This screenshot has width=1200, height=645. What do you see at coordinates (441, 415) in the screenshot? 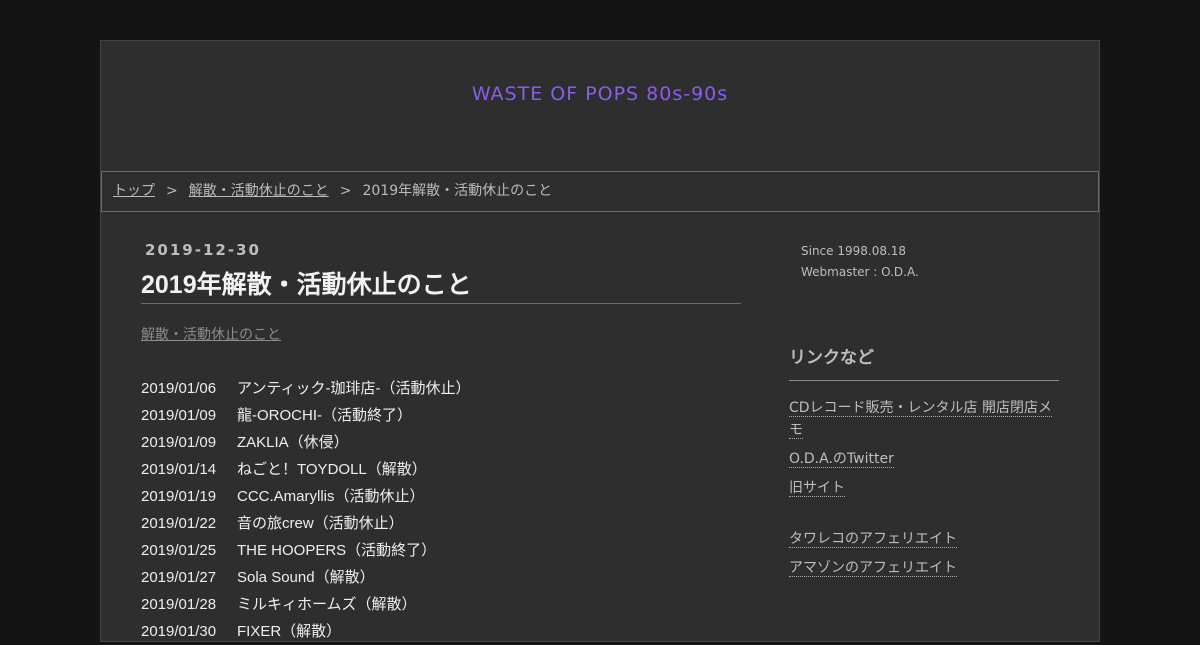
I see `list-item: 2019/01/09 龍-OROCHI-（活動終了）` at bounding box center [441, 415].